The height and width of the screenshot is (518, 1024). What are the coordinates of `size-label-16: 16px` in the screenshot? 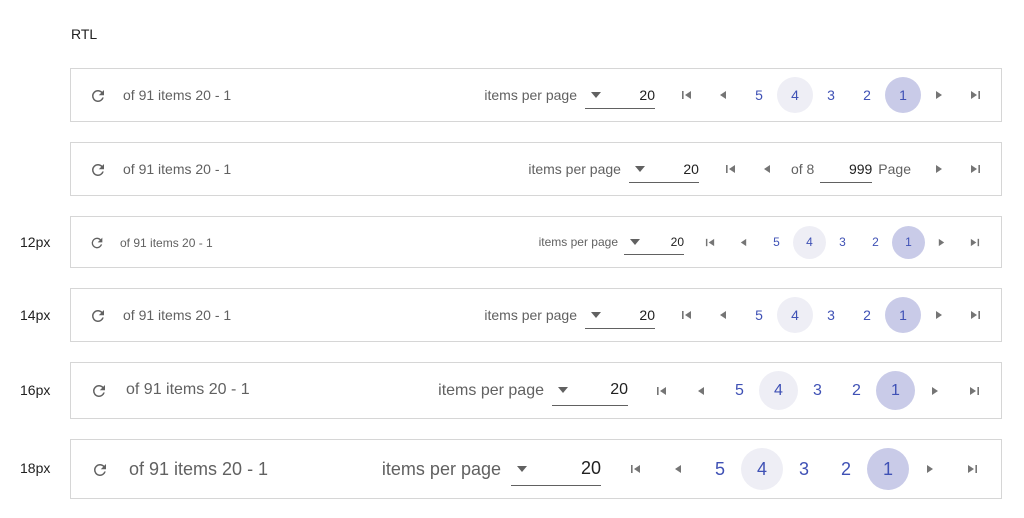 It's located at (35, 390).